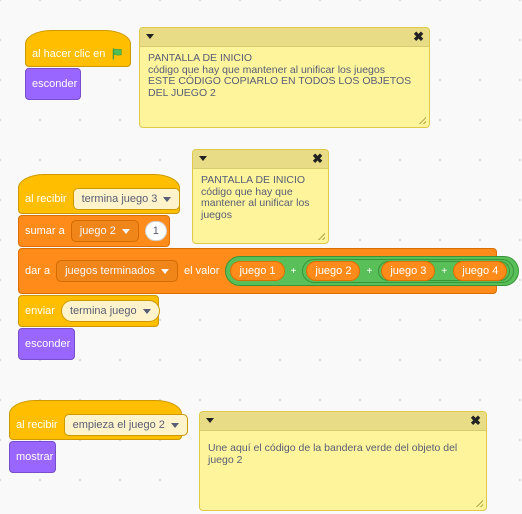 The height and width of the screenshot is (514, 522). I want to click on variable-reporter: juego 2, so click(333, 271).